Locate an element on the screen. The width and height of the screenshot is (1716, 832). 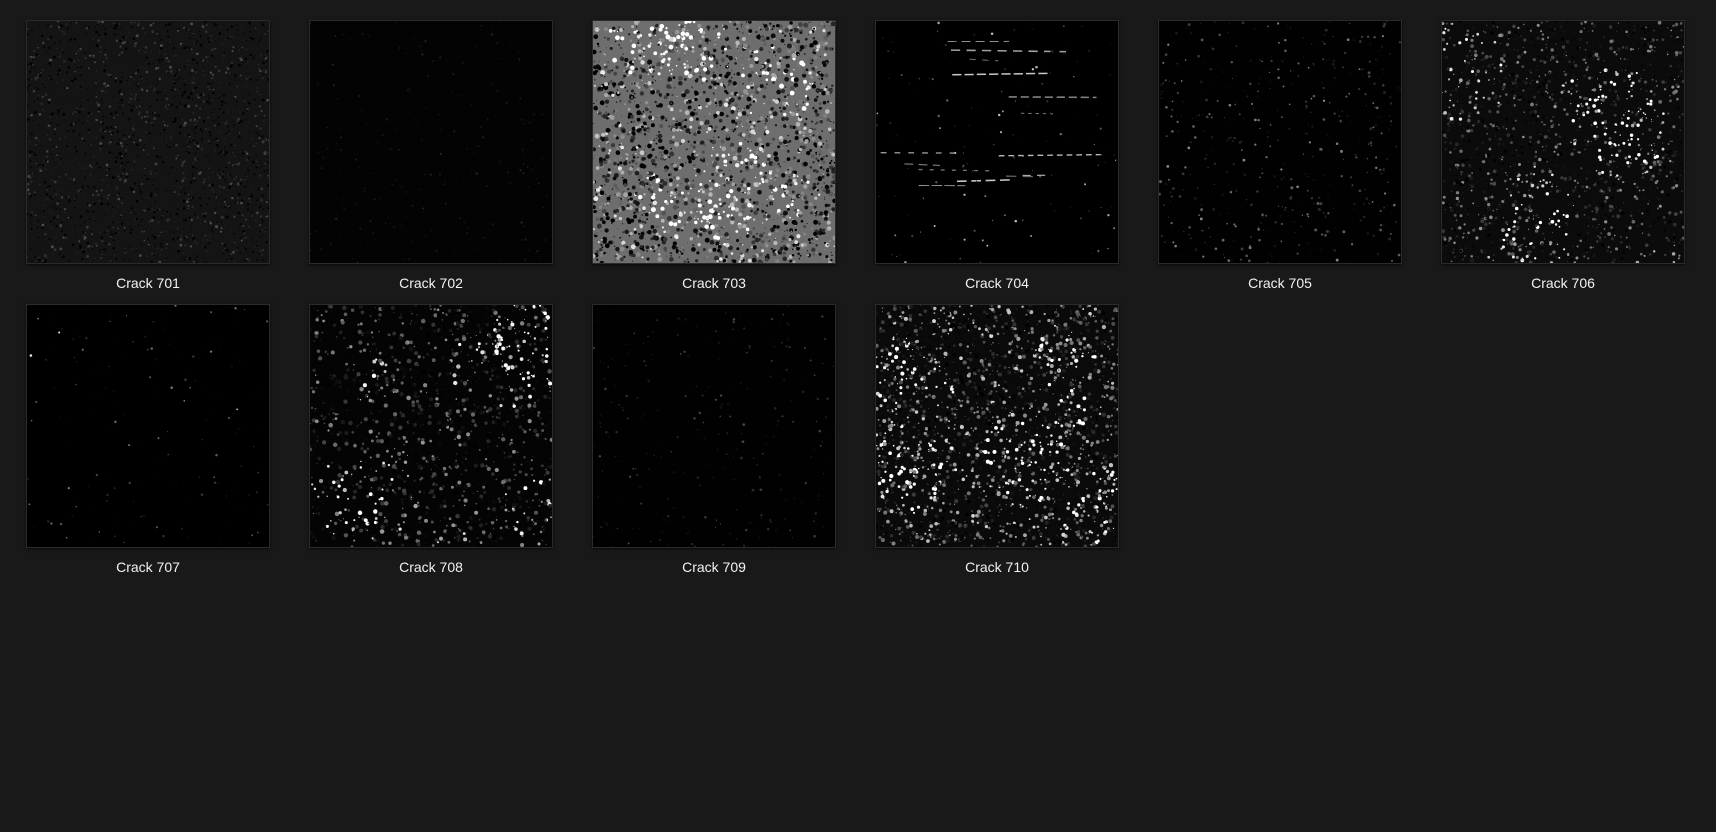
thumbnail-item: Crack 701 is located at coordinates (148, 158).